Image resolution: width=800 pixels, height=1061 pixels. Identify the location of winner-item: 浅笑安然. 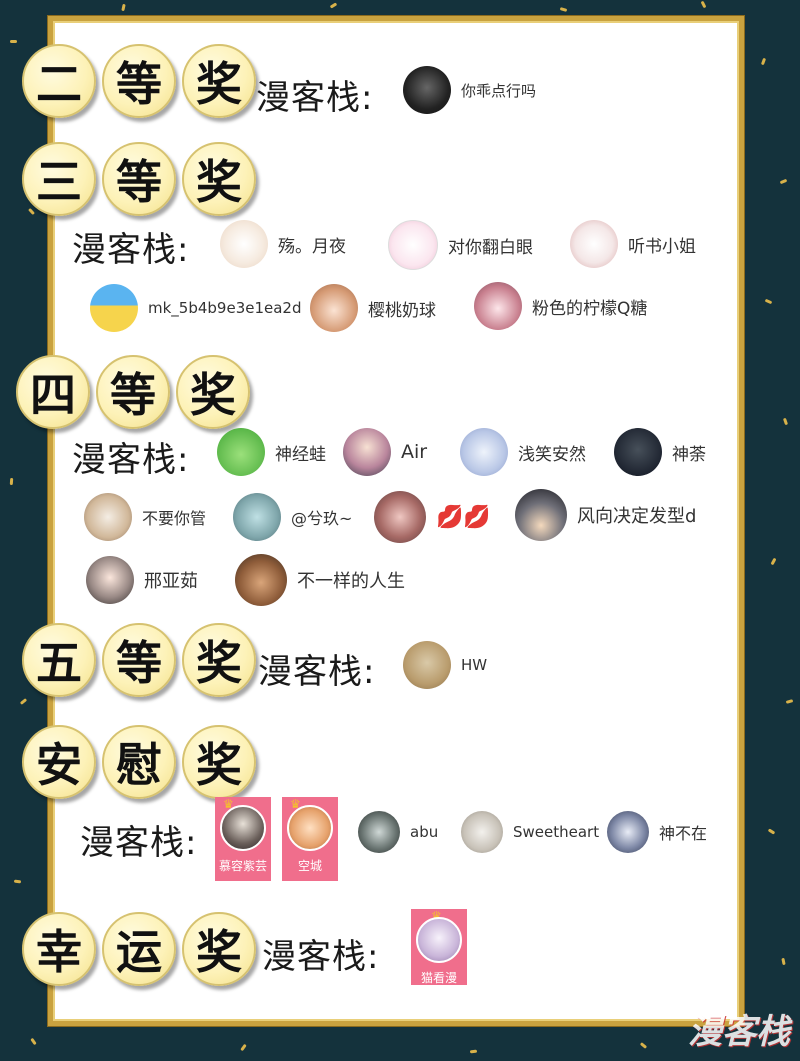
(523, 452).